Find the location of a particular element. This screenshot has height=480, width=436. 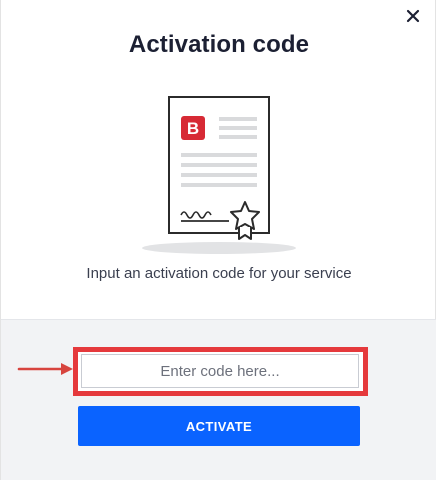

red-arrow-icon is located at coordinates (45, 369).